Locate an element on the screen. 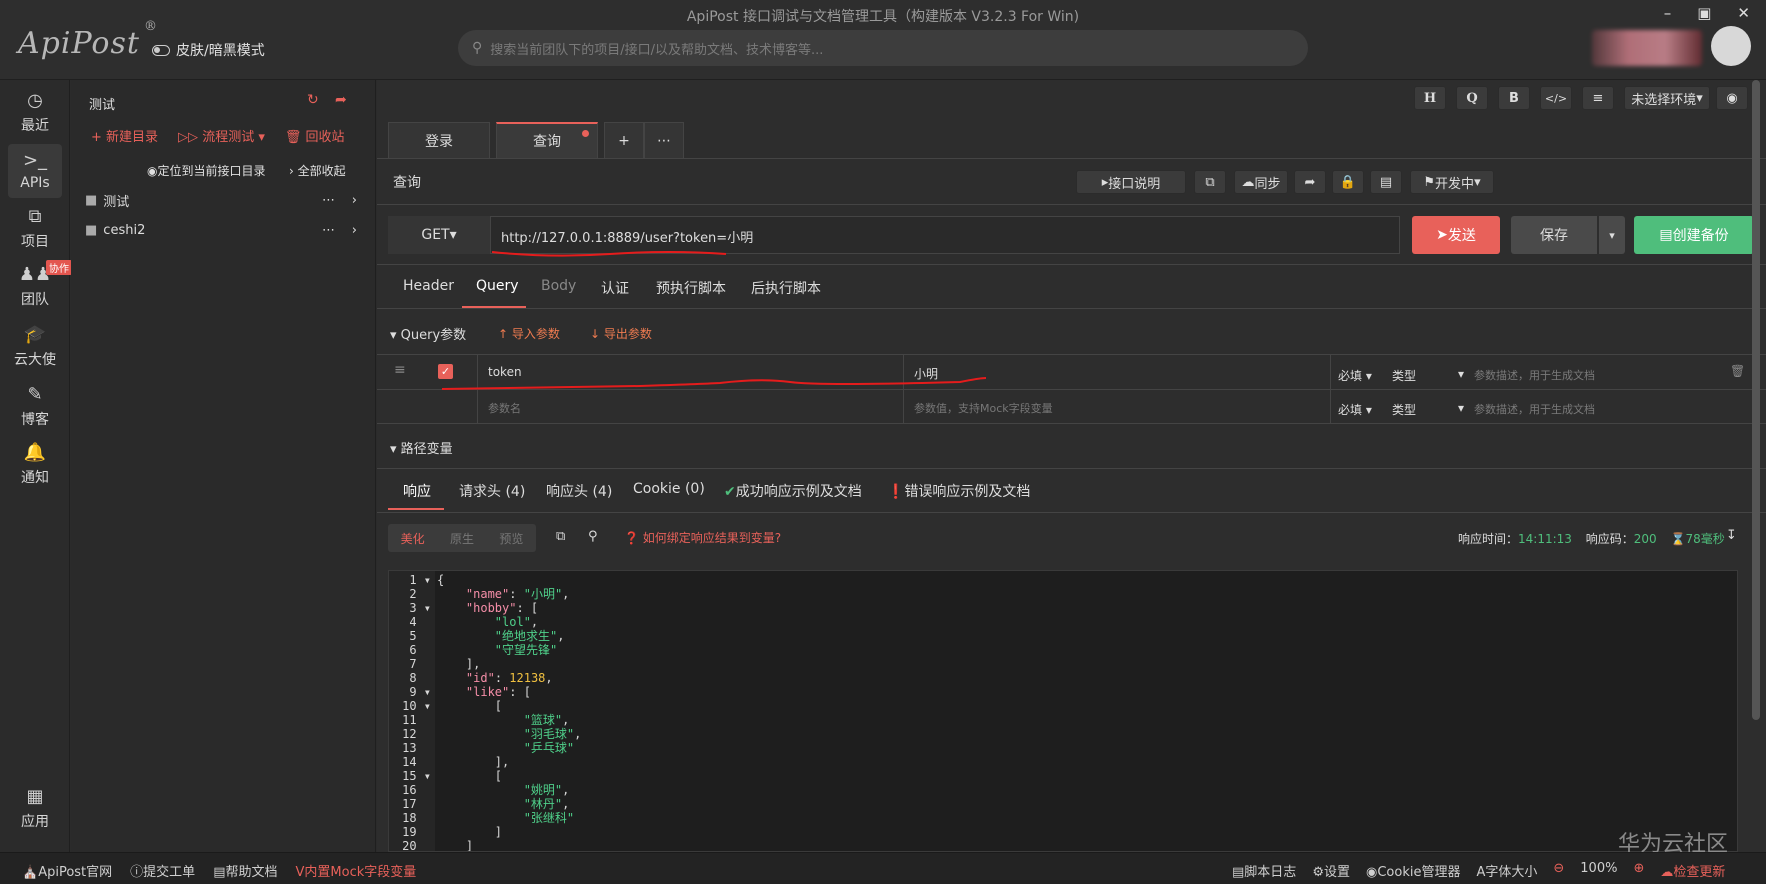 Image resolution: width=1766 pixels, height=884 pixels. nav-item-recent: ◷ 最近 is located at coordinates (35, 112).